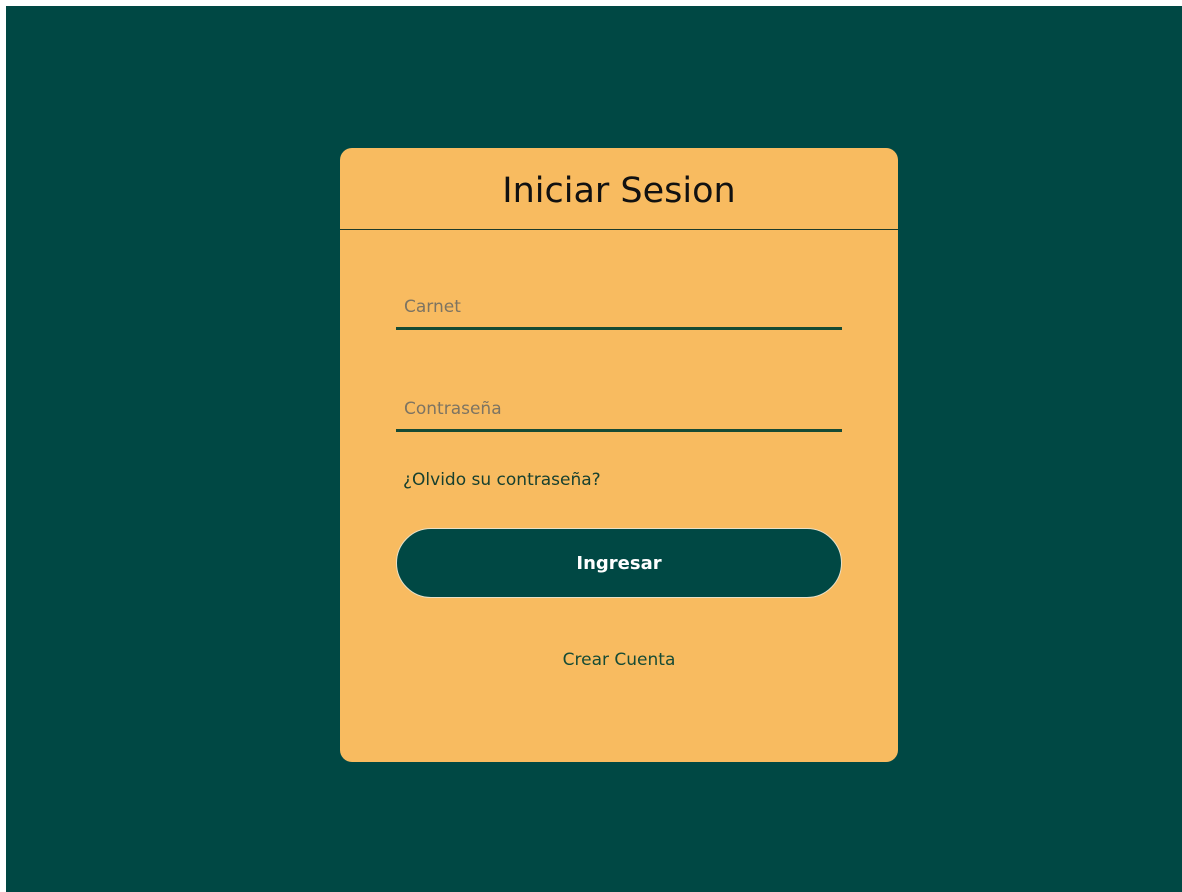 Image resolution: width=1182 pixels, height=892 pixels. Describe the element at coordinates (619, 308) in the screenshot. I see `carnet-input` at that location.